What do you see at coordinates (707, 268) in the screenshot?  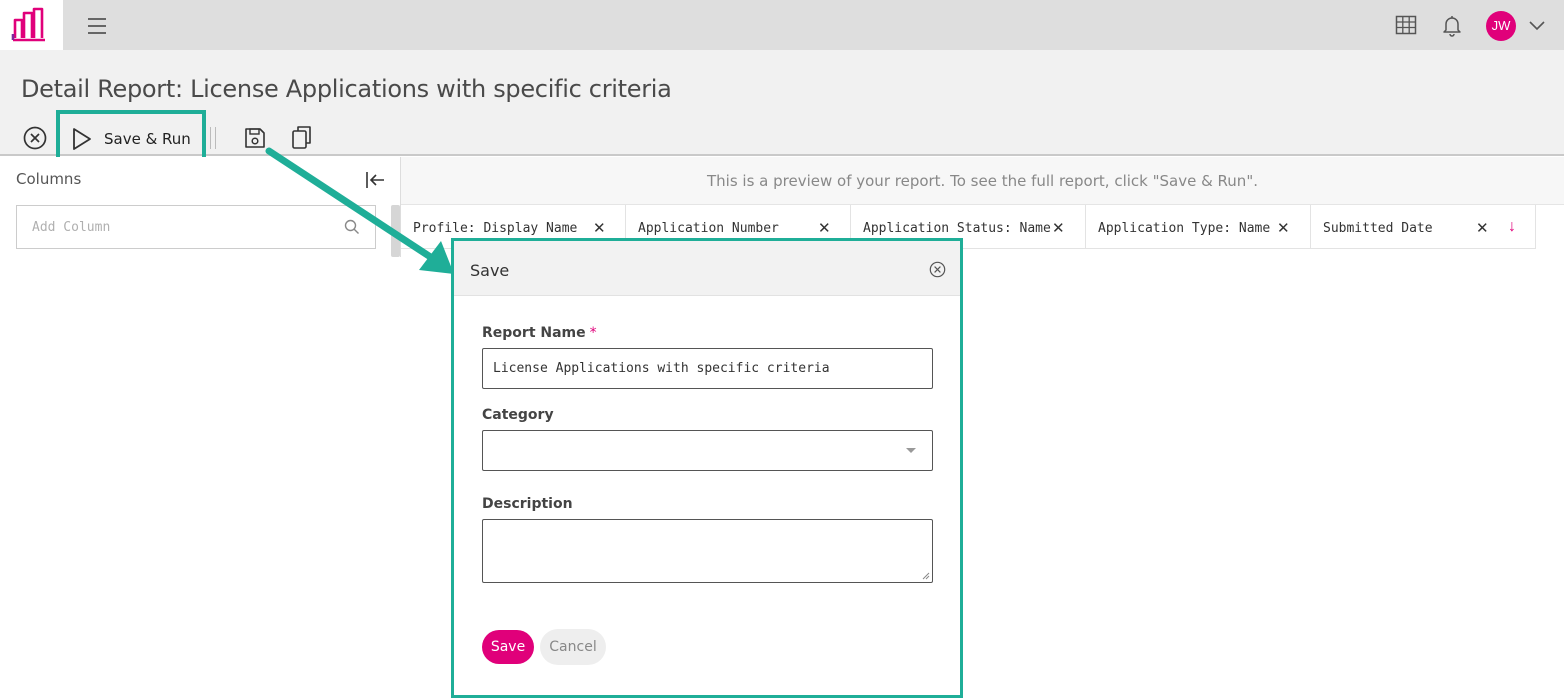 I see `dialog-header: Save` at bounding box center [707, 268].